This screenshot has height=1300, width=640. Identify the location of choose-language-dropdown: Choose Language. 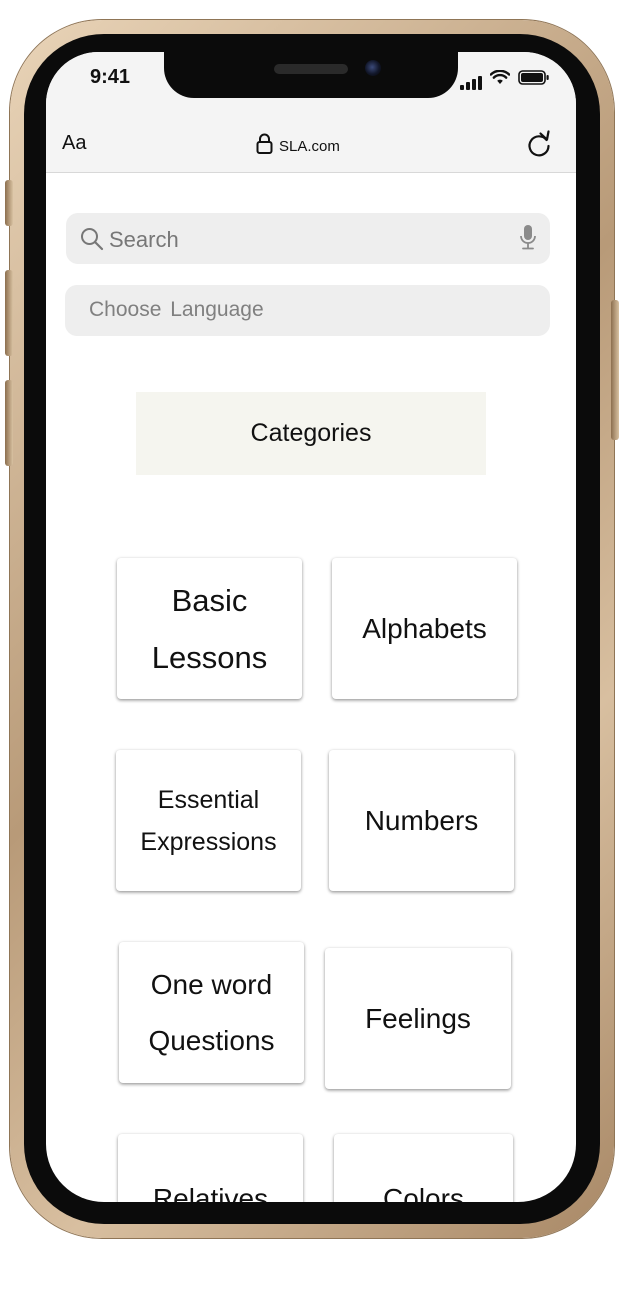
(307, 310).